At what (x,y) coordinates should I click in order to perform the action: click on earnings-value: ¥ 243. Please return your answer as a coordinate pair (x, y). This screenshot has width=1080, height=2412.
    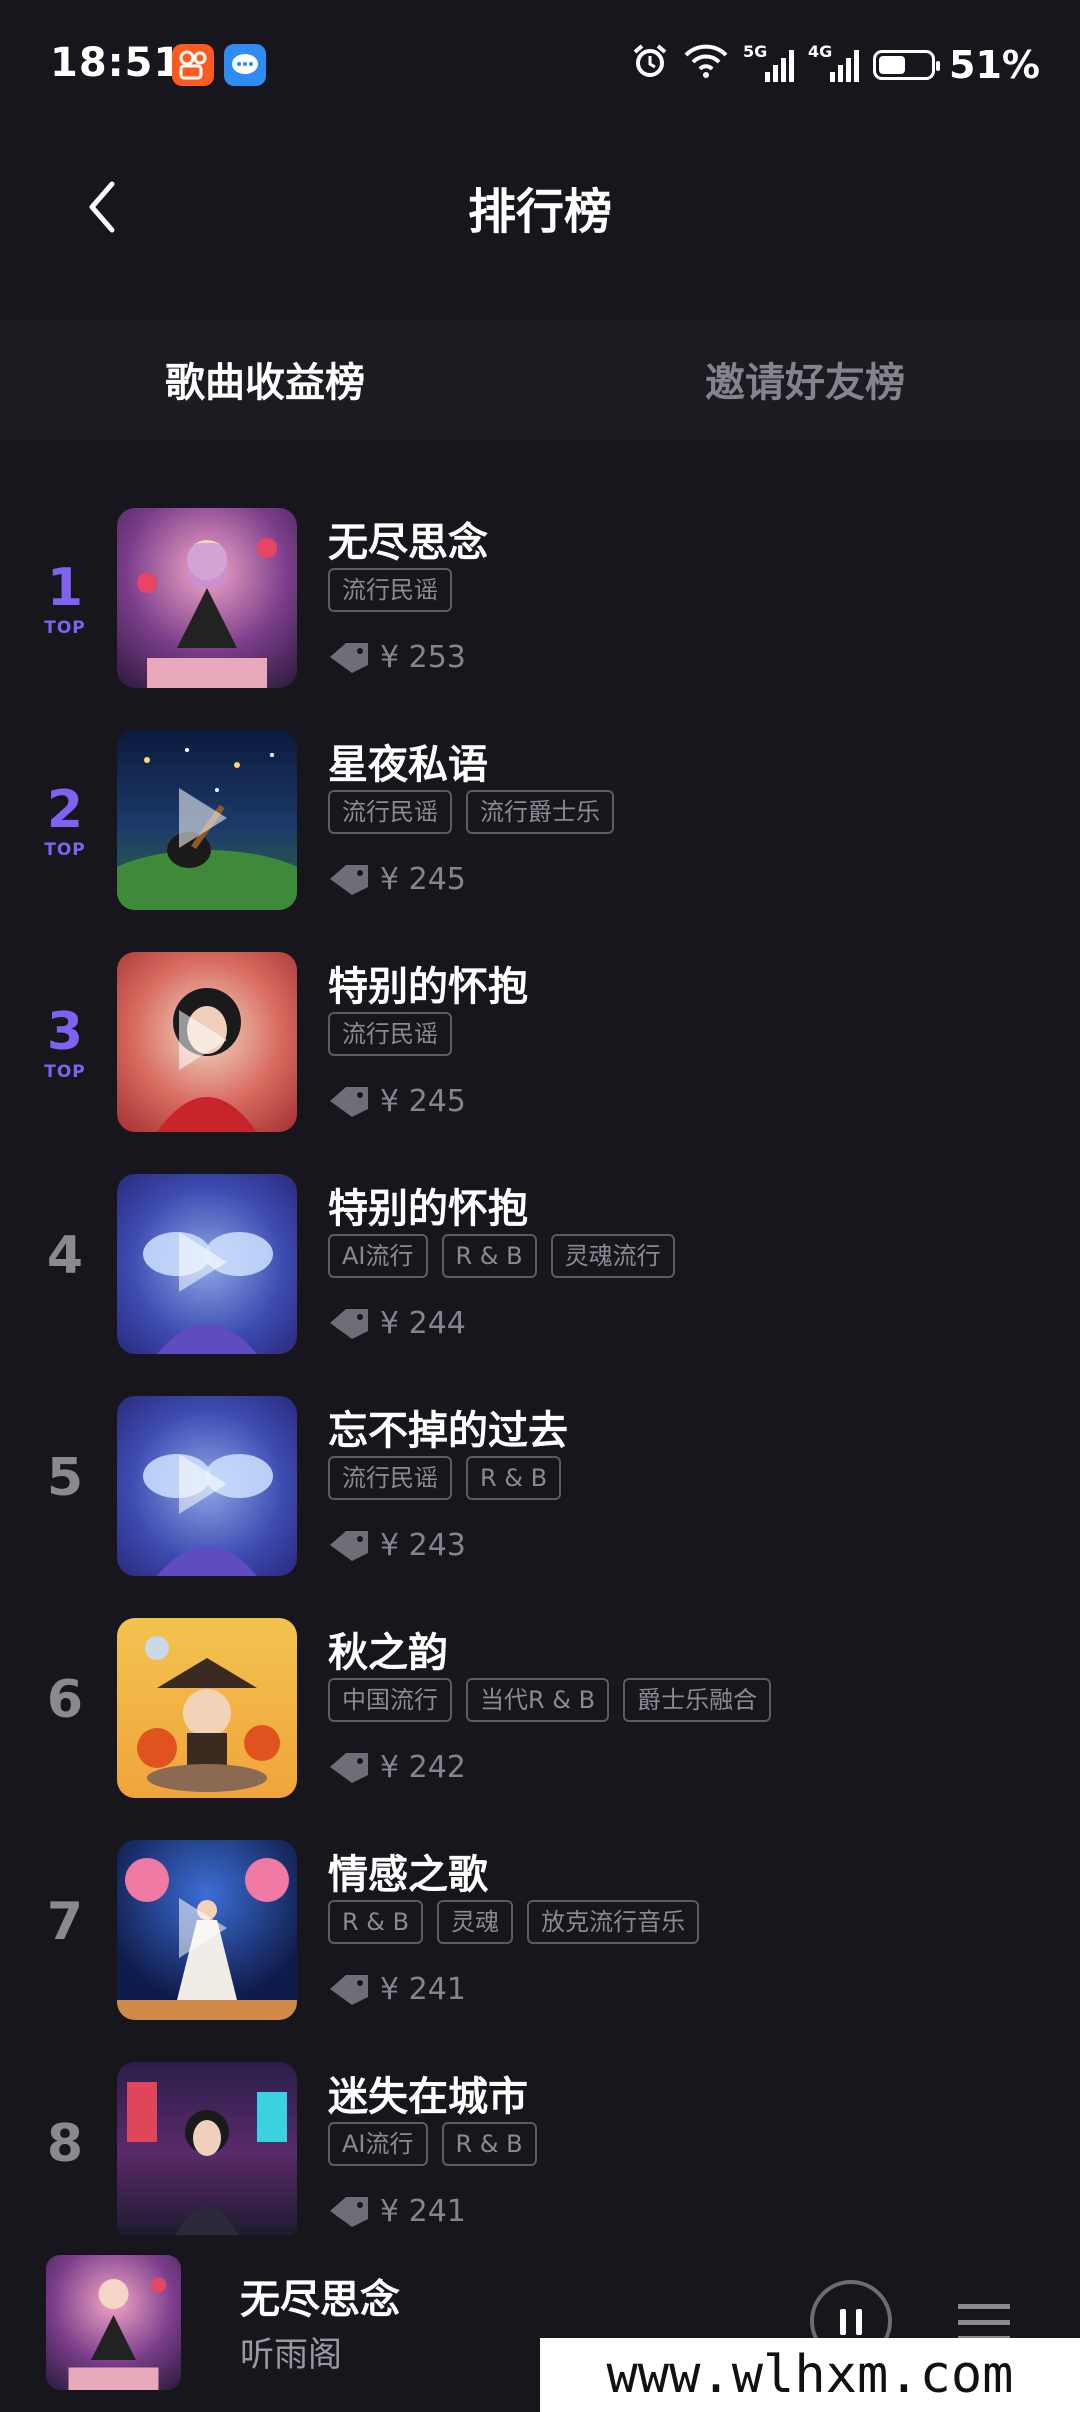
    Looking at the image, I should click on (423, 1545).